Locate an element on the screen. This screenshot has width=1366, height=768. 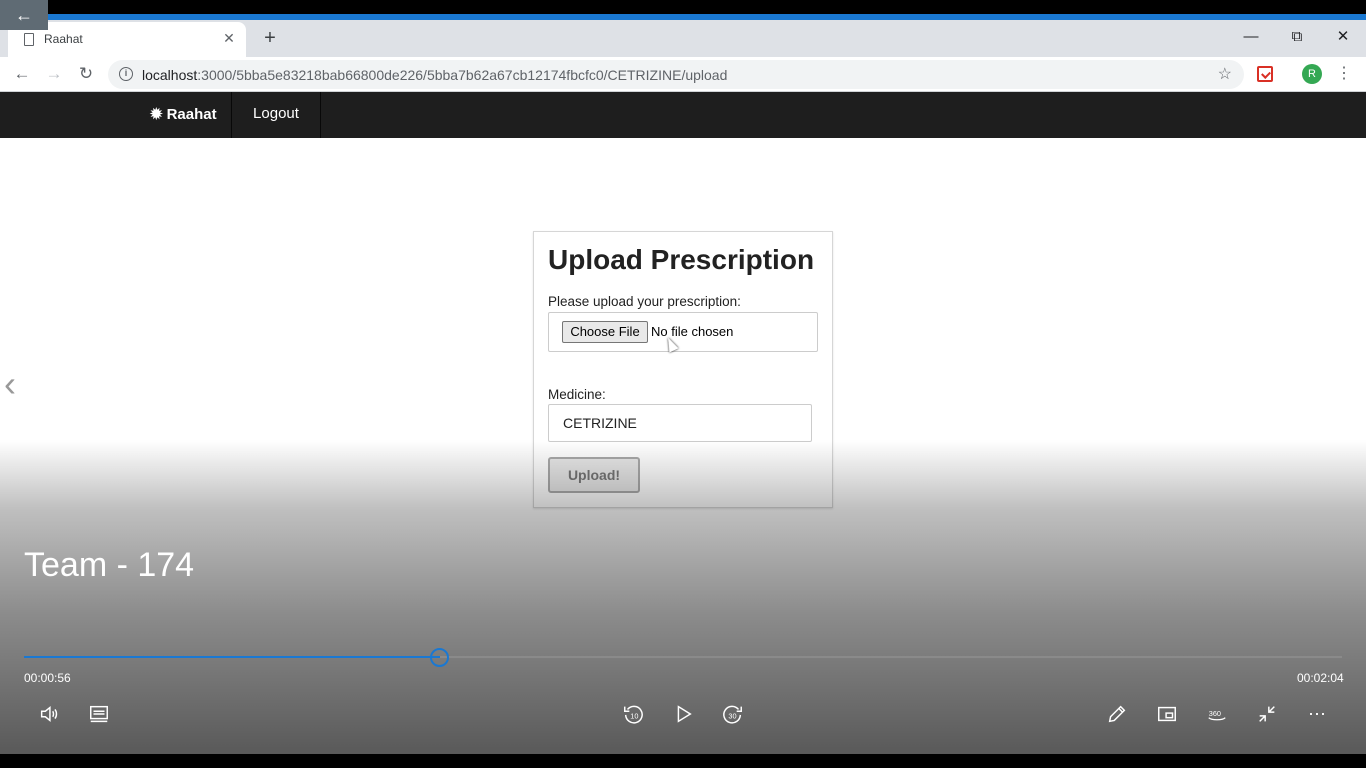
captions-icon is located at coordinates (99, 714).